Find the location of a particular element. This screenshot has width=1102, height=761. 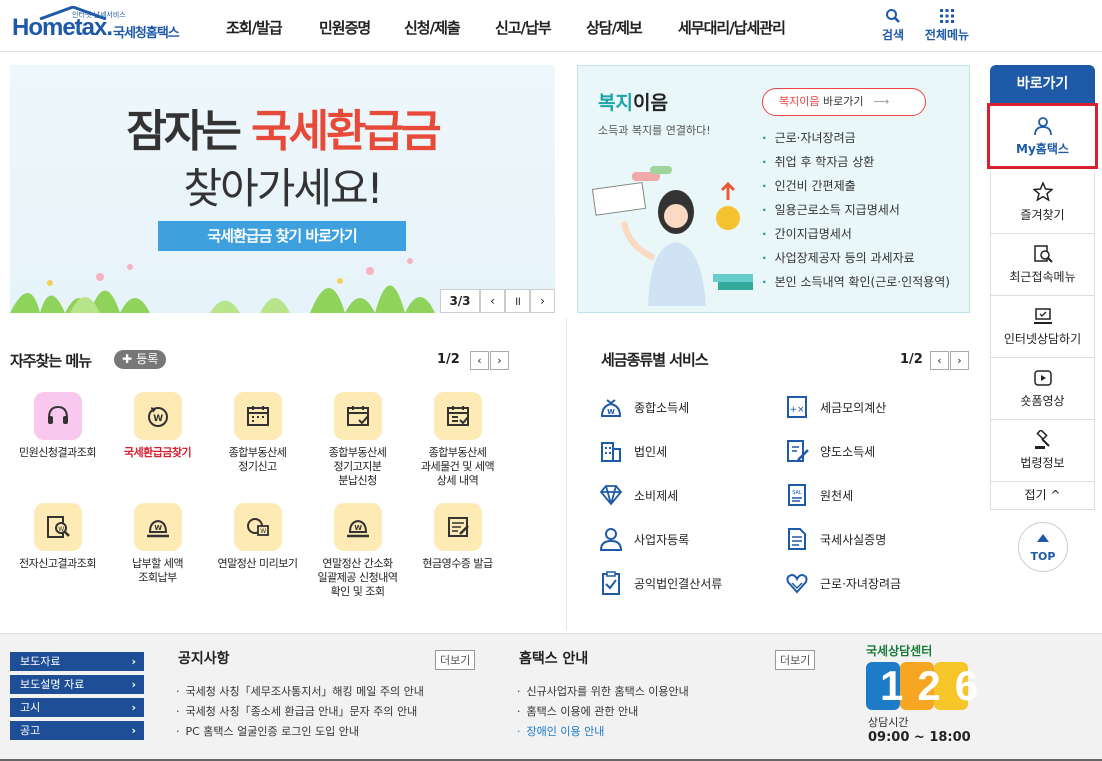

add-frequent-button: ✚ 등록 is located at coordinates (140, 359).